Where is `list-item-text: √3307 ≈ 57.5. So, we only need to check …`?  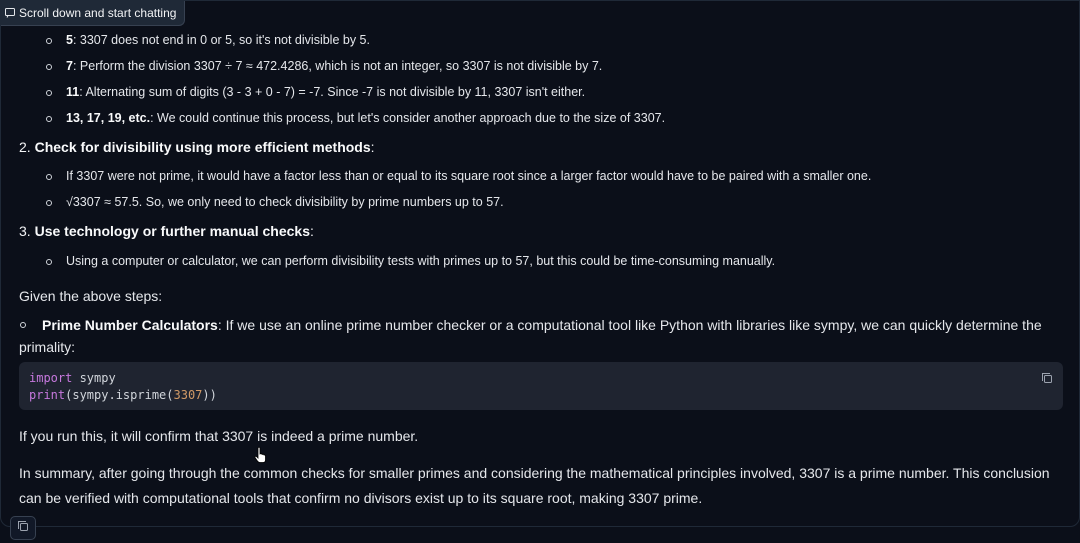
list-item-text: √3307 ≈ 57.5. So, we only need to check … is located at coordinates (285, 202).